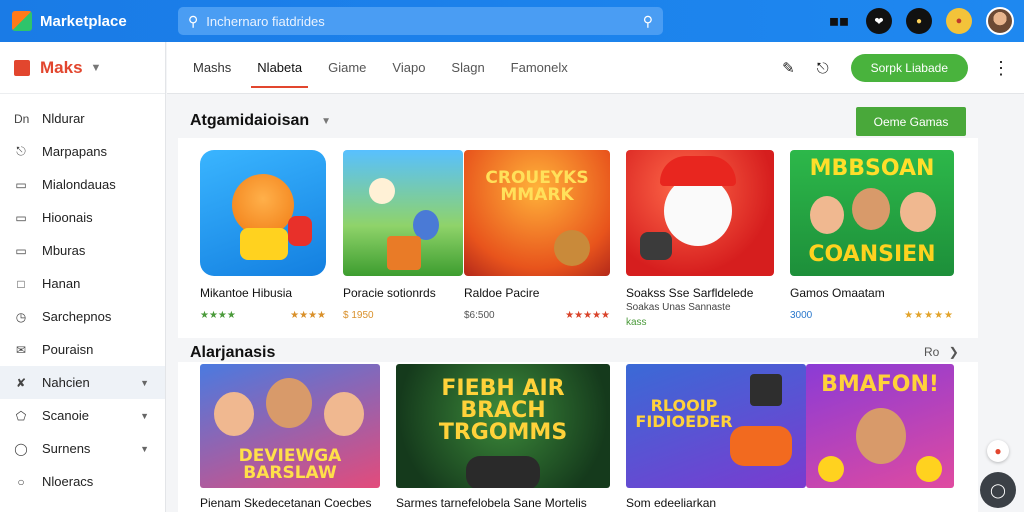  I want to click on search-submit-icon: ⚲, so click(648, 21).